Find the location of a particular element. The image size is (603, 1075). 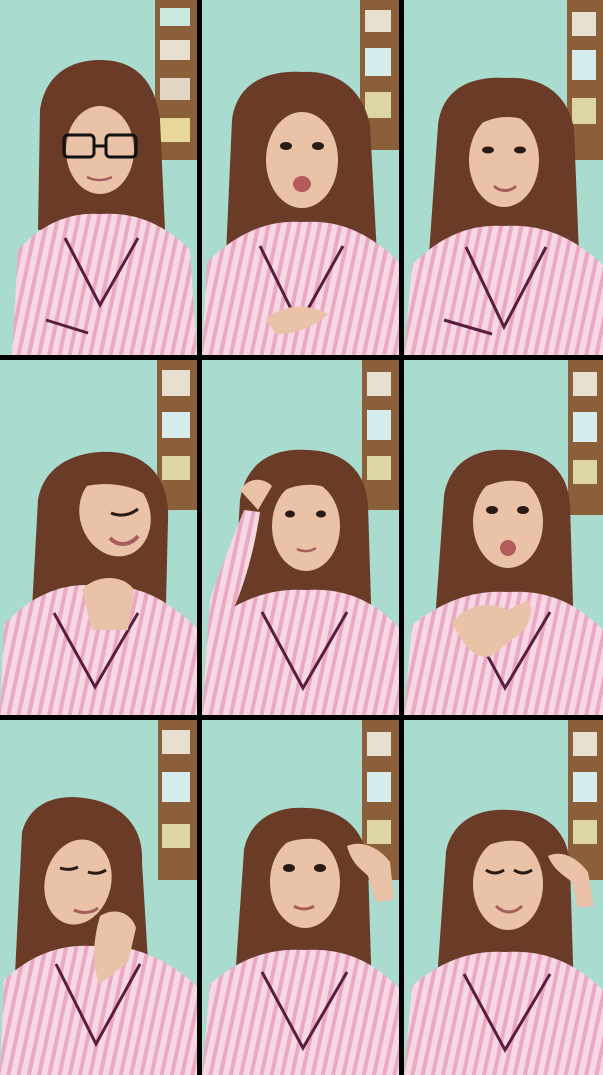

portrait-speaking is located at coordinates (503, 177).